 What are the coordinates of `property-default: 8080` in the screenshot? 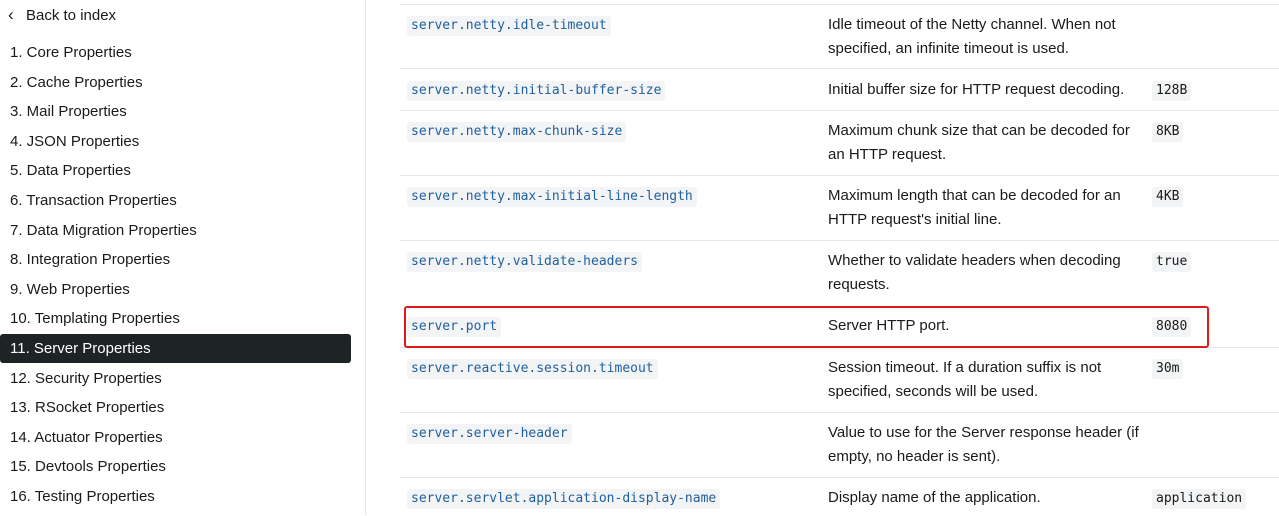 It's located at (1172, 327).